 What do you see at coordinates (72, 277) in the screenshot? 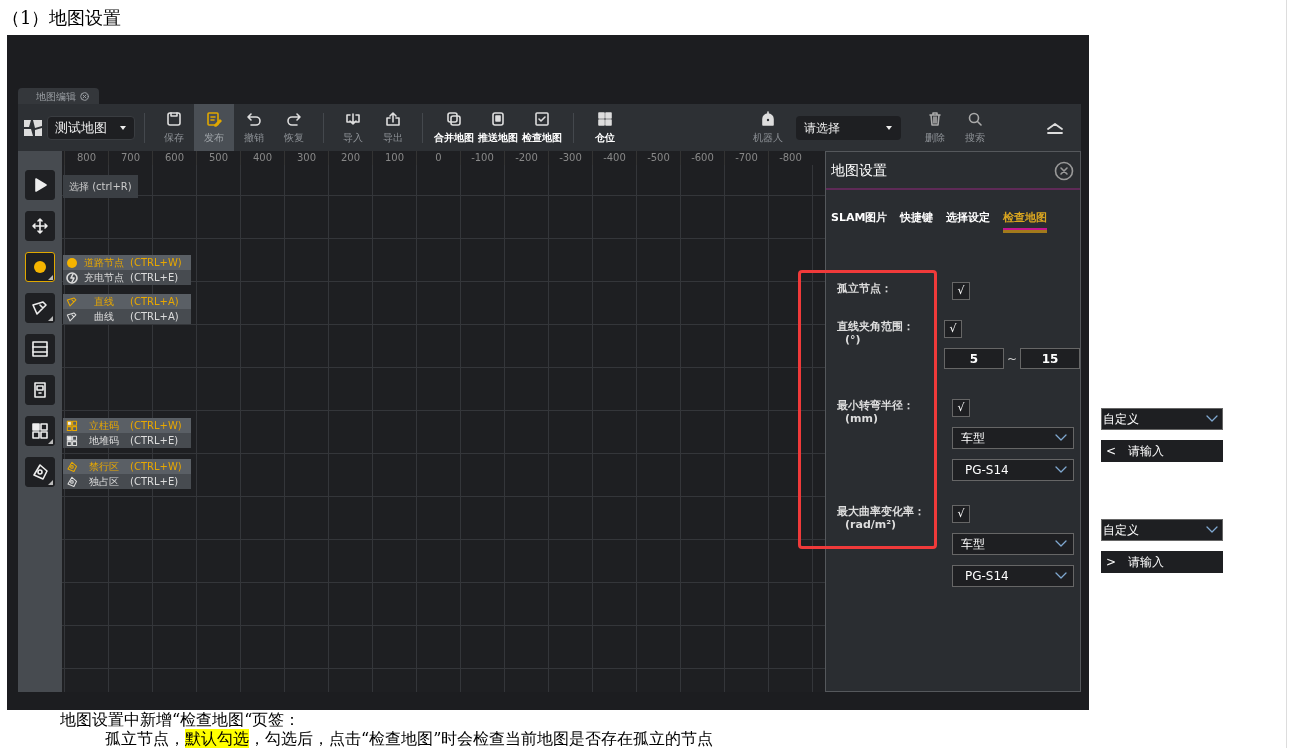
I see `bolt-icon` at bounding box center [72, 277].